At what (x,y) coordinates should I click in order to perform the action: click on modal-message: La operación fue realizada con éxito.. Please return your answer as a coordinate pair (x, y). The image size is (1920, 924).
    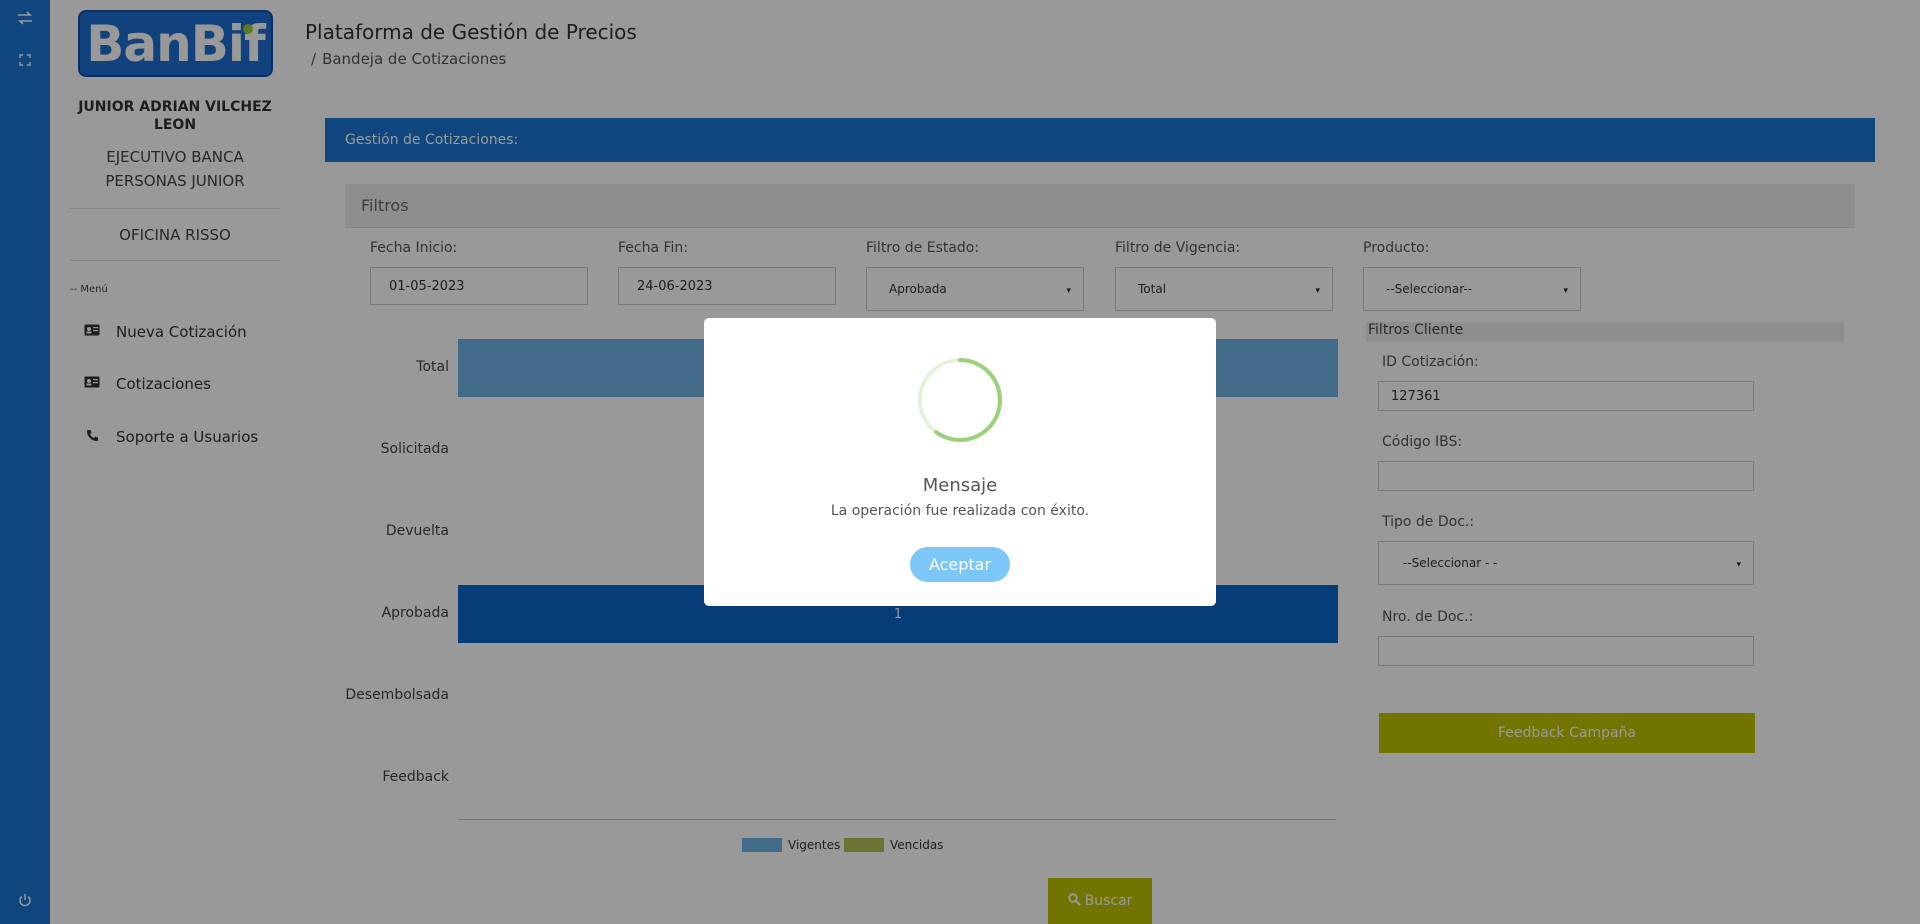
    Looking at the image, I should click on (960, 511).